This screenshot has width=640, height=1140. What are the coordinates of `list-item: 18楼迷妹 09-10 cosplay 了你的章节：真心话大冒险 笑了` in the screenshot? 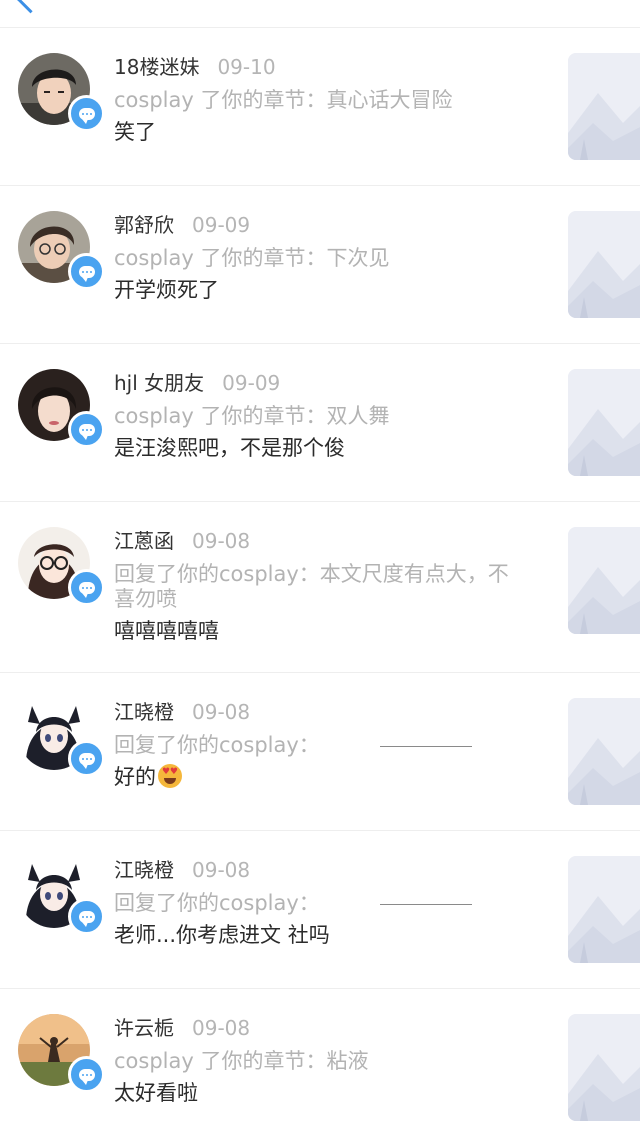 It's located at (320, 107).